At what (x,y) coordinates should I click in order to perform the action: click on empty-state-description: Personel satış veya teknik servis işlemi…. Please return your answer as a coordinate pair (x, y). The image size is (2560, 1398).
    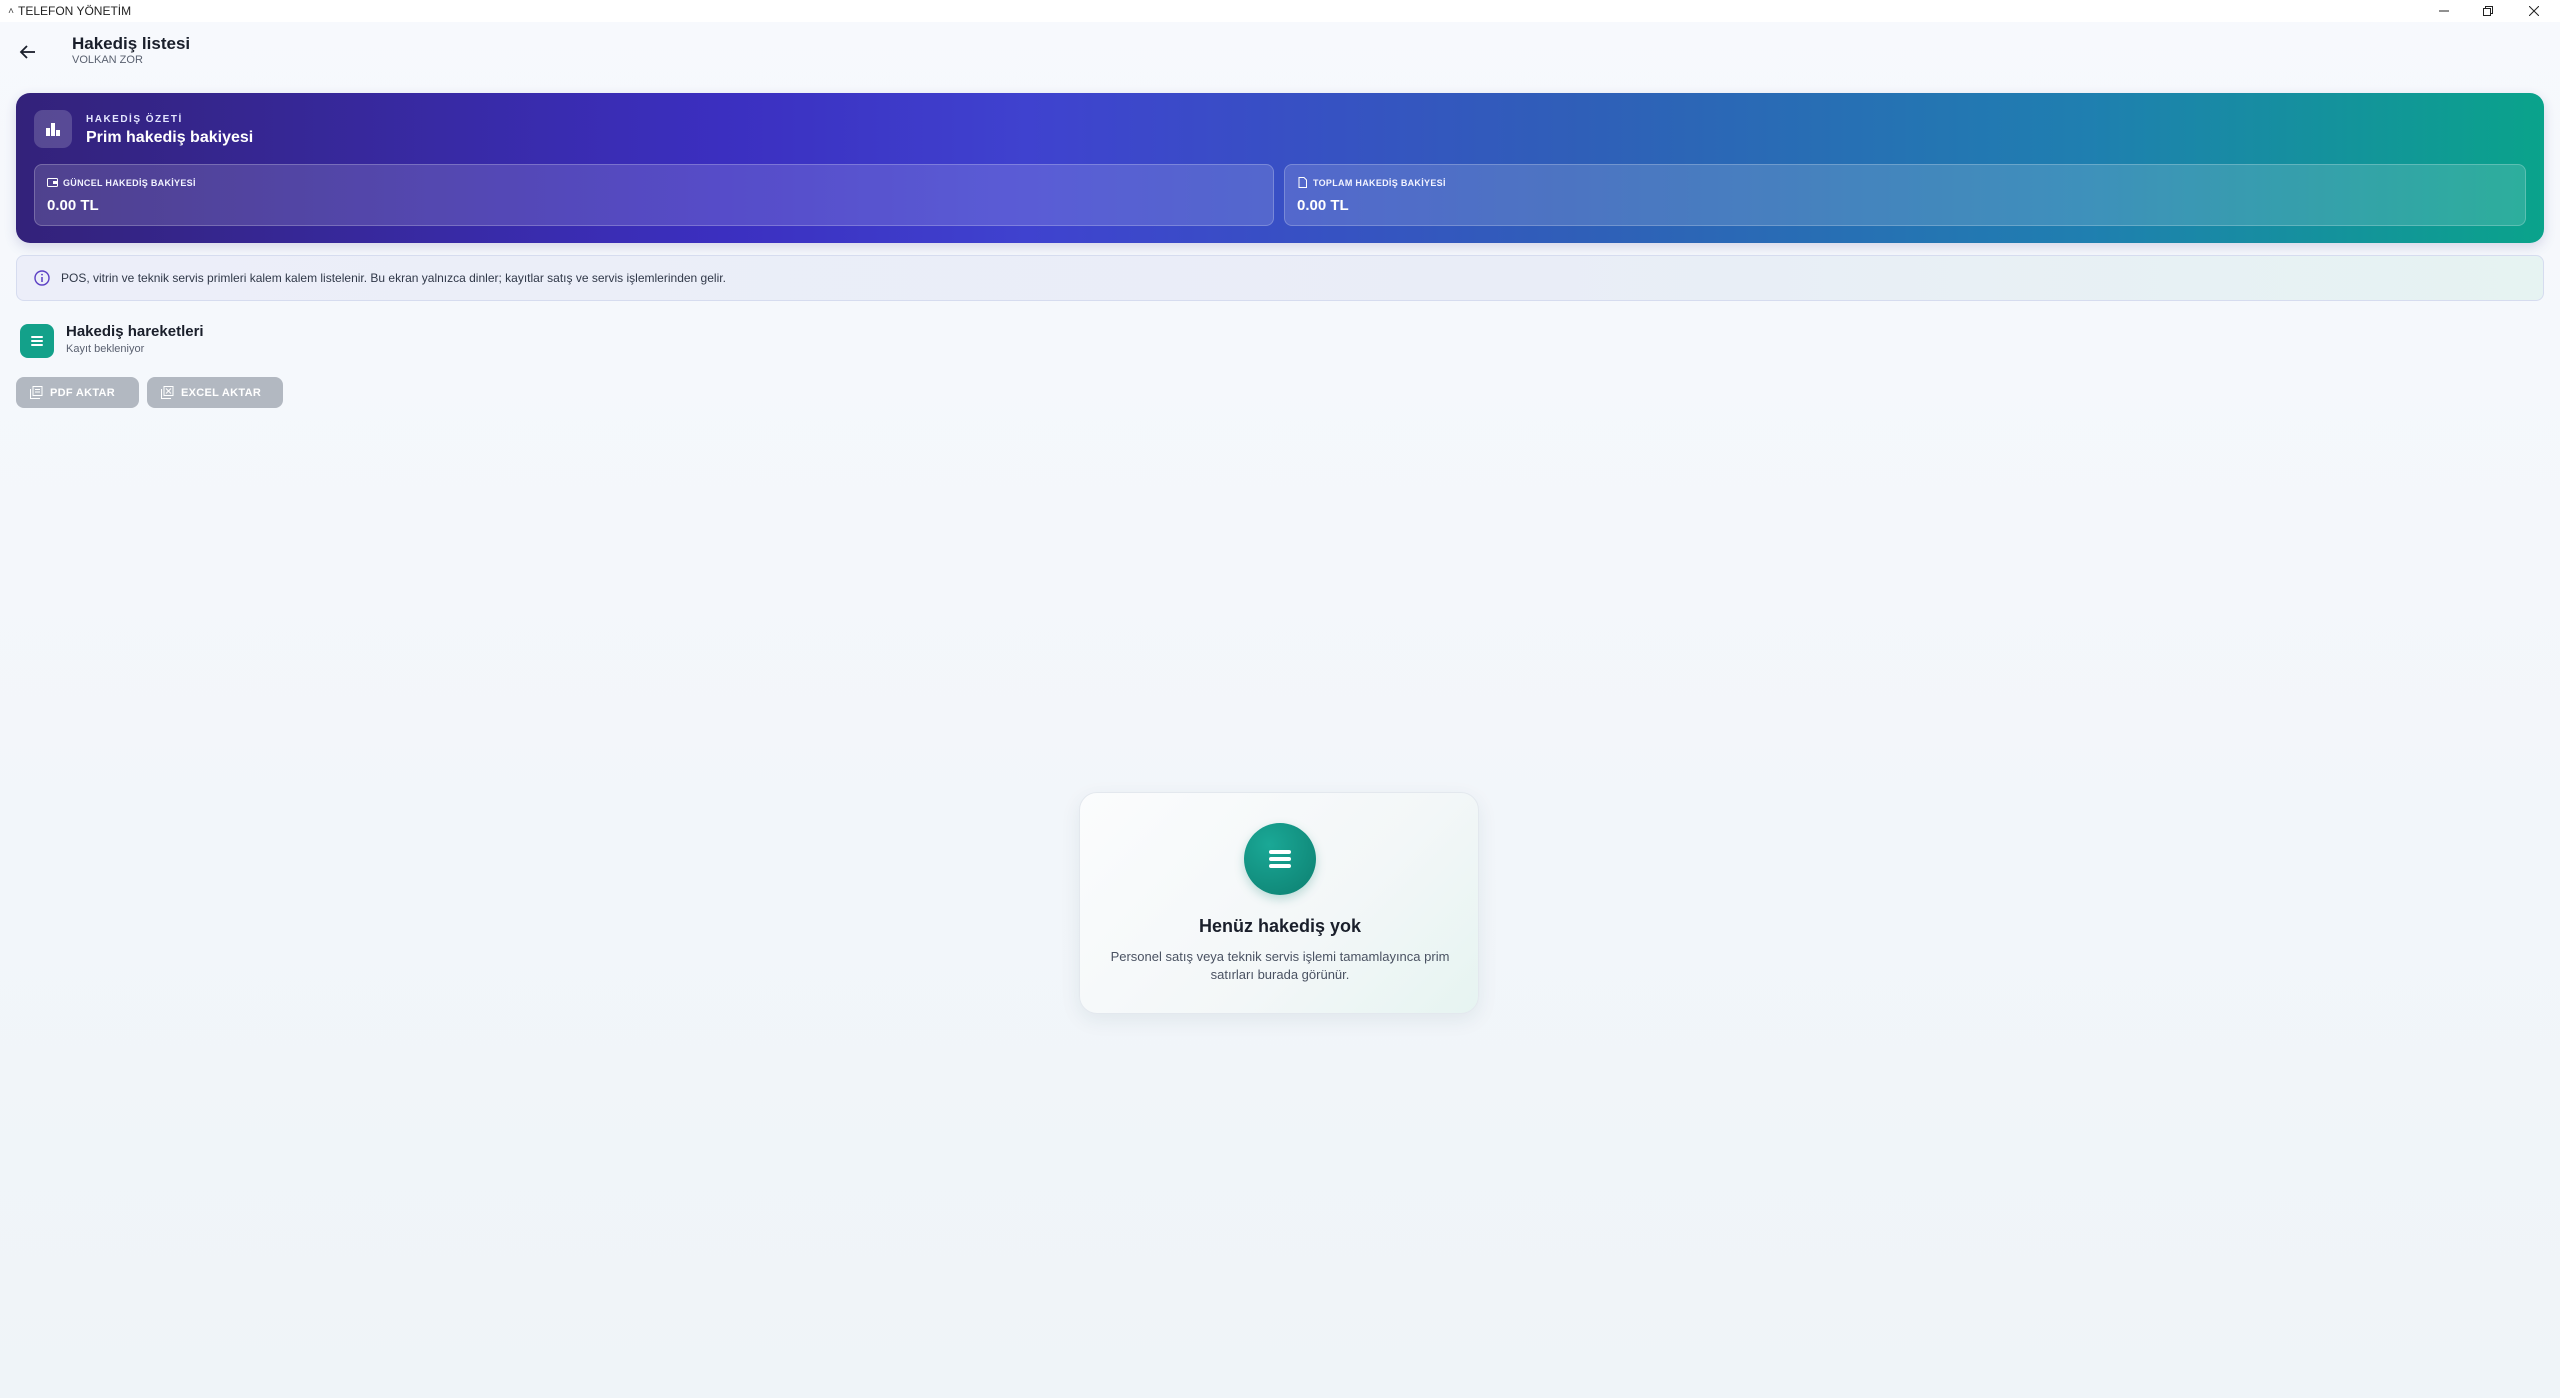
    Looking at the image, I should click on (1280, 965).